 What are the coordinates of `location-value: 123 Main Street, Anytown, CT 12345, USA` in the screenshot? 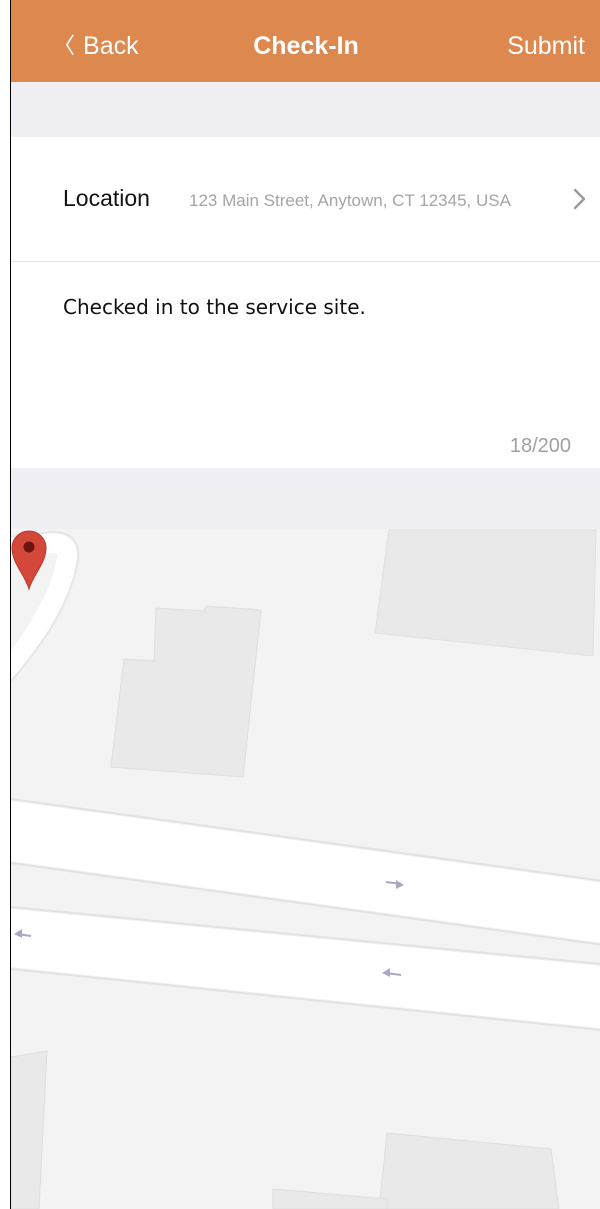 It's located at (350, 200).